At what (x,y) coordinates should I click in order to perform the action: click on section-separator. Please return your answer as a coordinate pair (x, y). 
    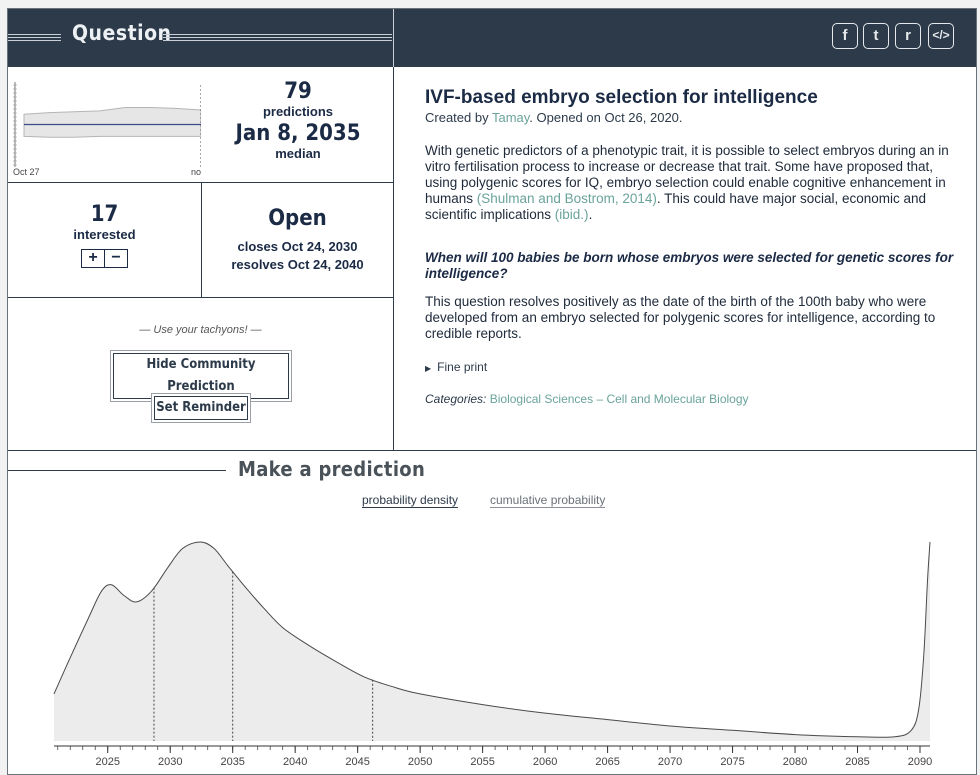
    Looking at the image, I should click on (492, 450).